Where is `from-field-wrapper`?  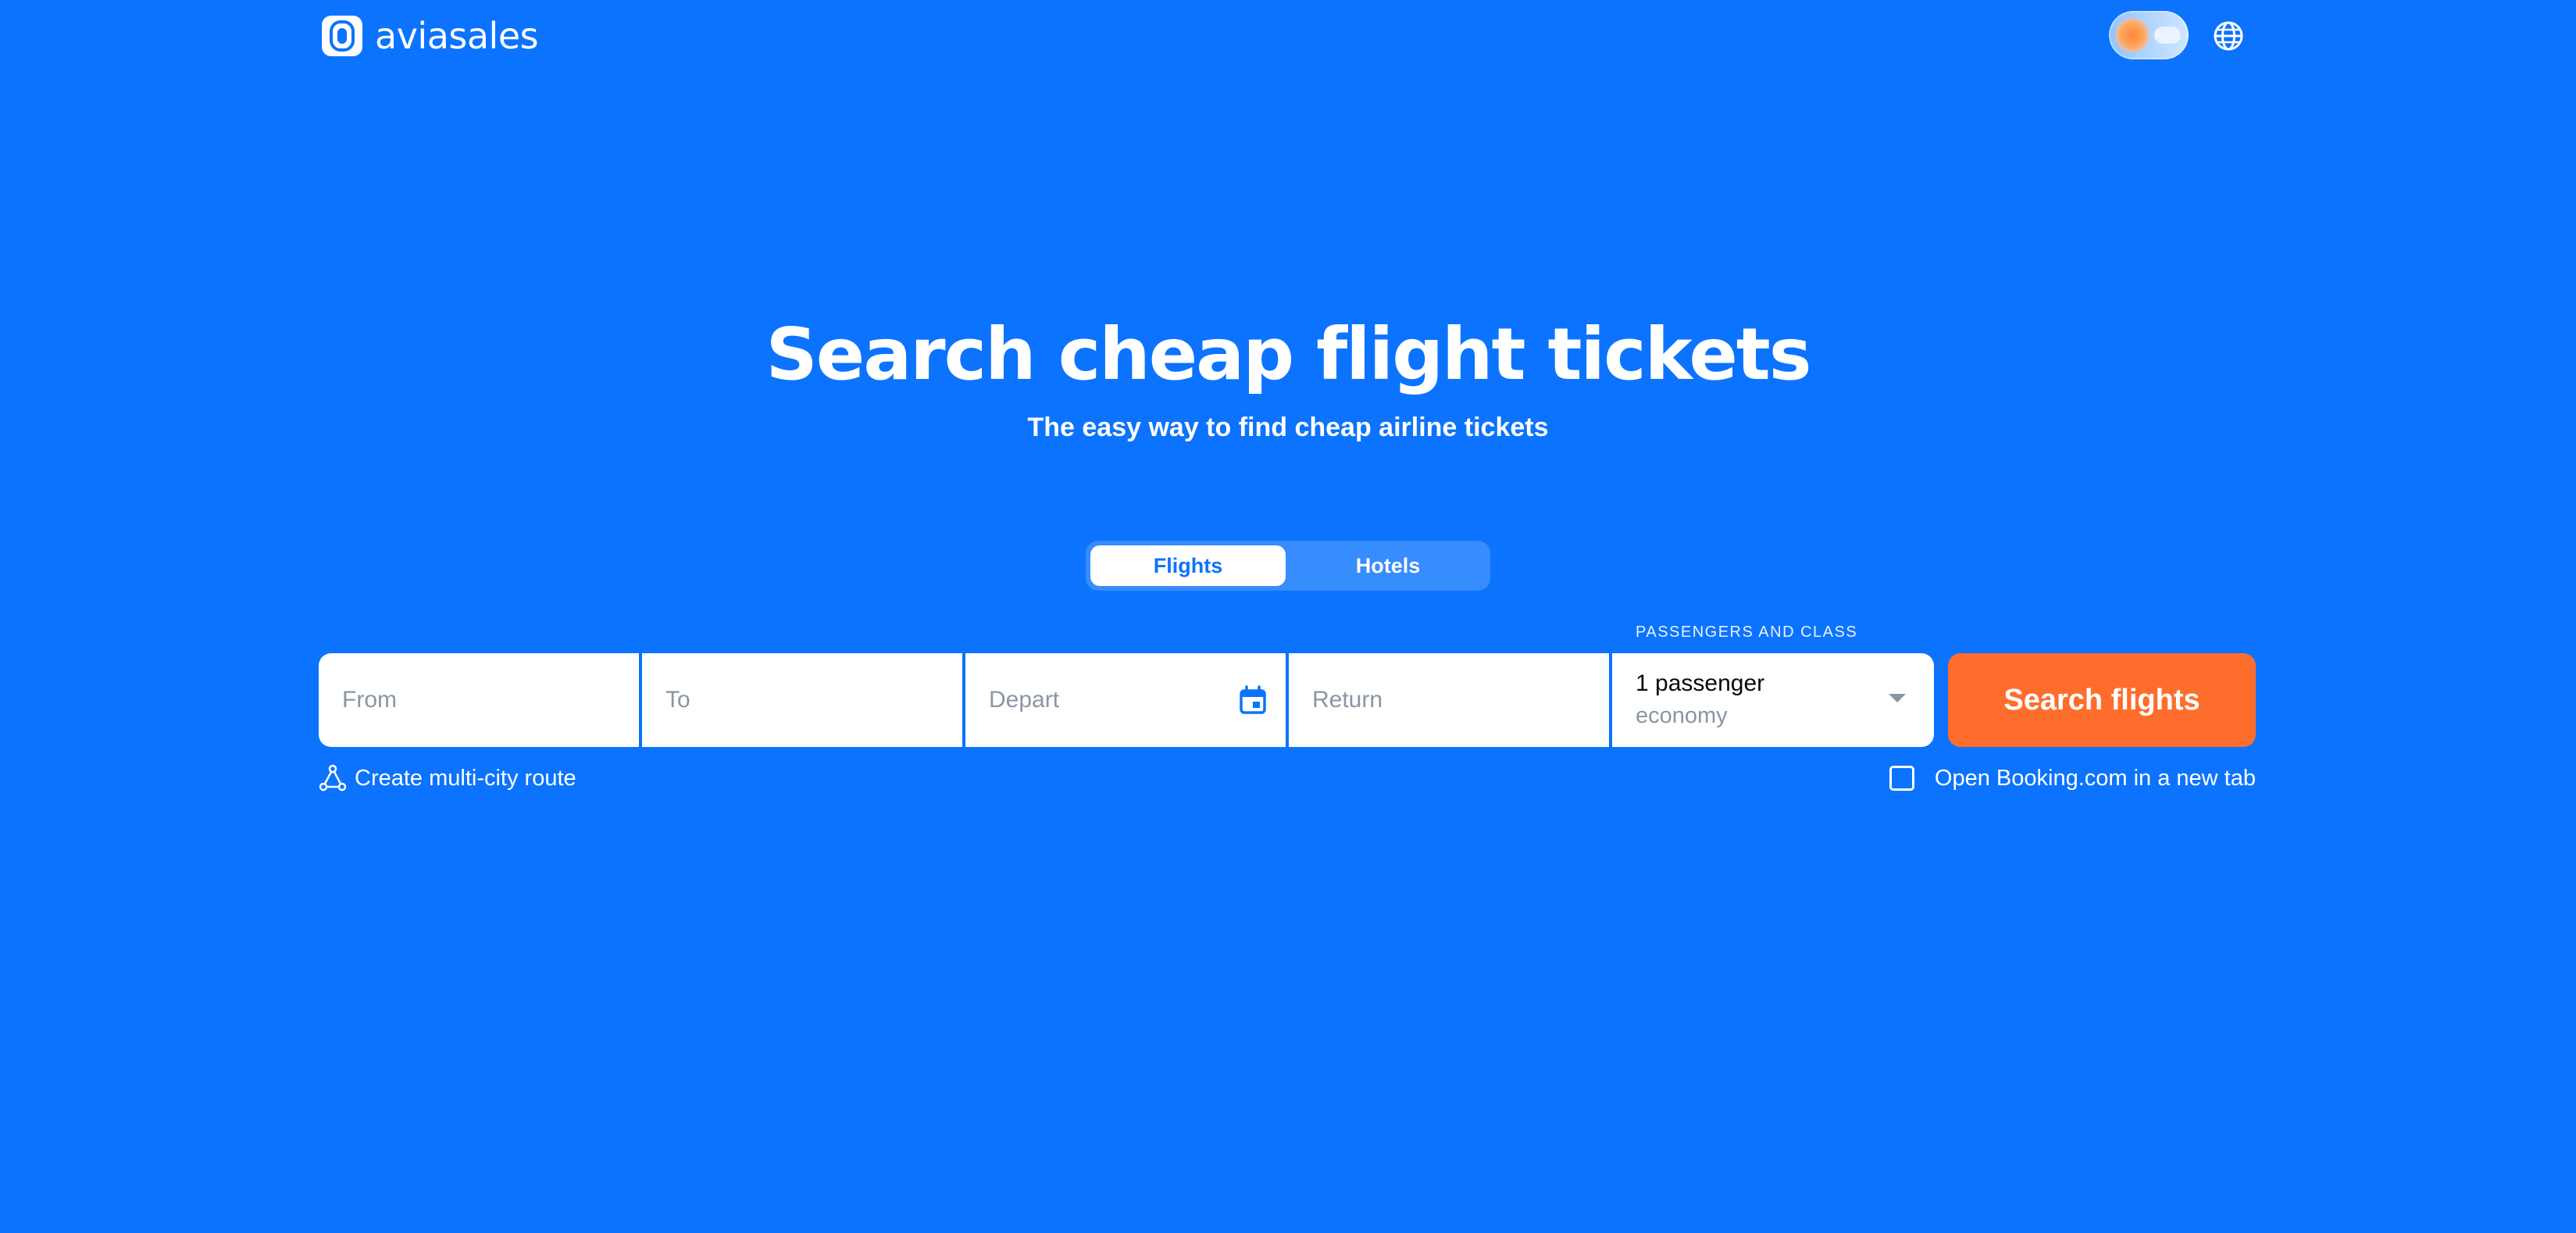 from-field-wrapper is located at coordinates (479, 700).